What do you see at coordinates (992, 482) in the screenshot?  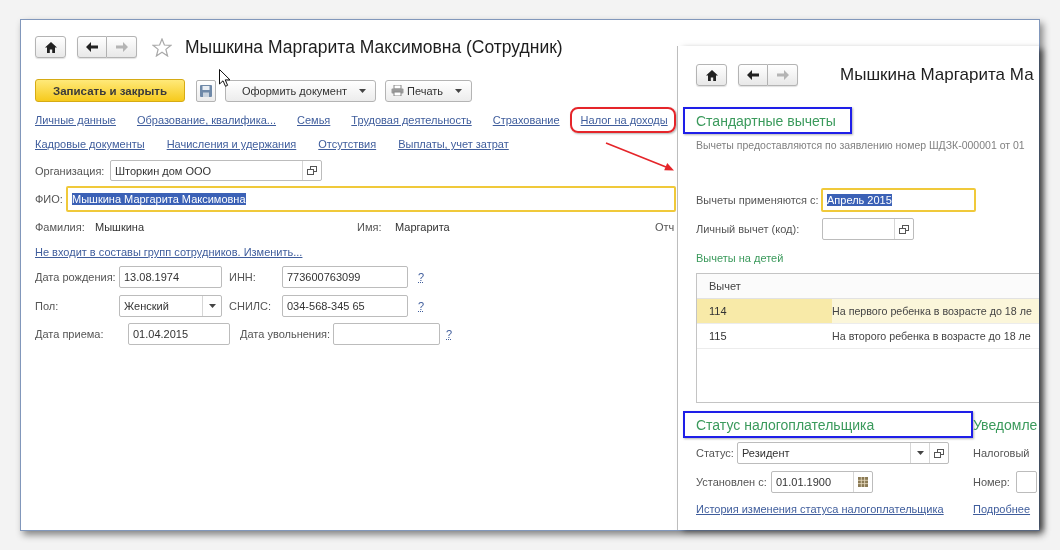 I see `field-label: Номер:` at bounding box center [992, 482].